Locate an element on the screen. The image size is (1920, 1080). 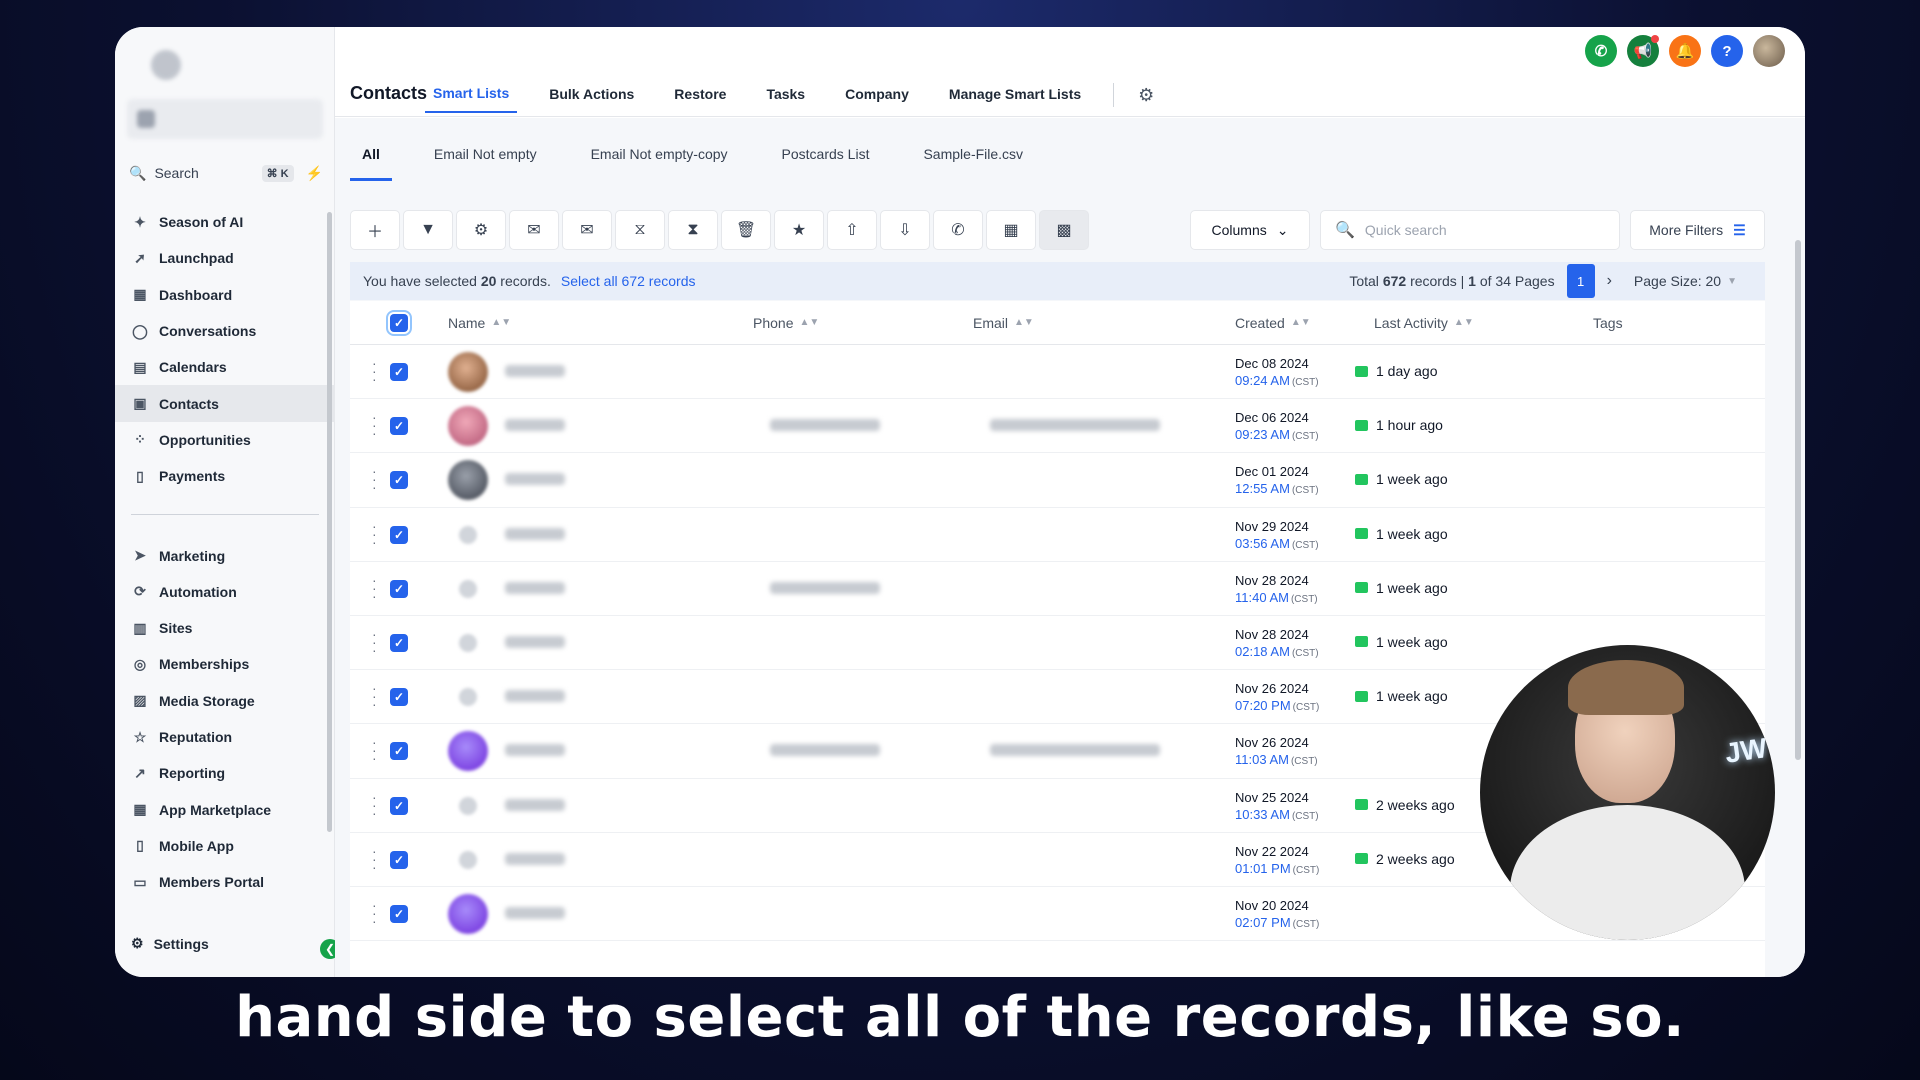
add-tag-button: ⧖ is located at coordinates (640, 230).